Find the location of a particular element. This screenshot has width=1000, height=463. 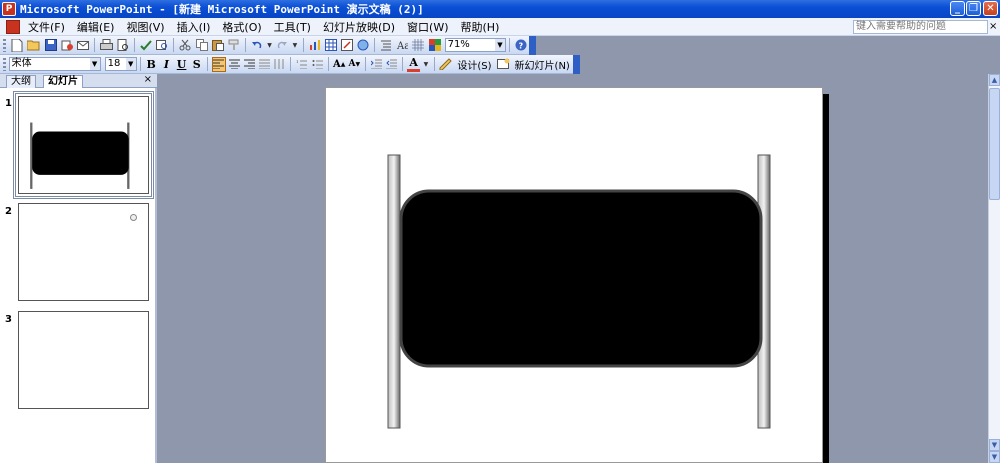

font-color-dropdown-icon: ▼ is located at coordinates (426, 64).